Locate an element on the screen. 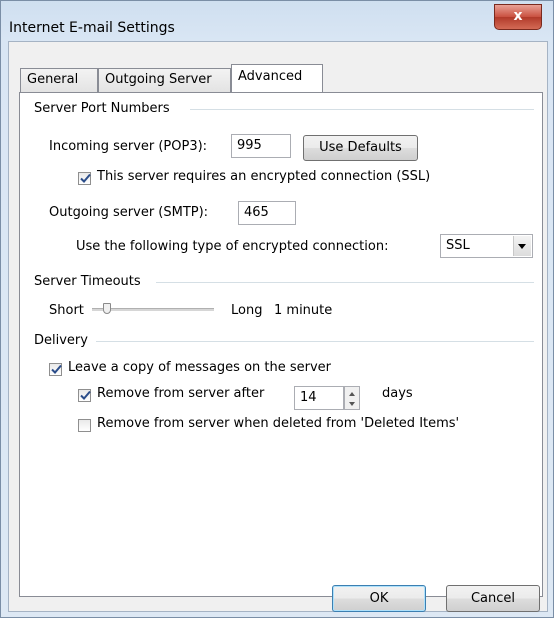 This screenshot has width=554, height=618. close-button: x is located at coordinates (518, 17).